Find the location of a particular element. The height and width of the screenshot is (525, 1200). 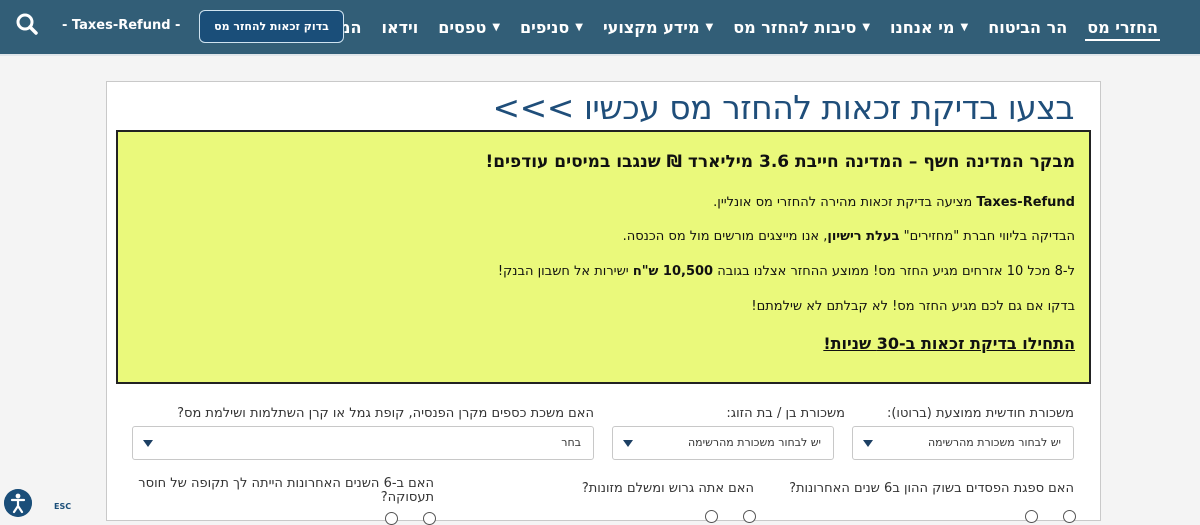

nav-item-forms: טפסים ▼ is located at coordinates (469, 27).